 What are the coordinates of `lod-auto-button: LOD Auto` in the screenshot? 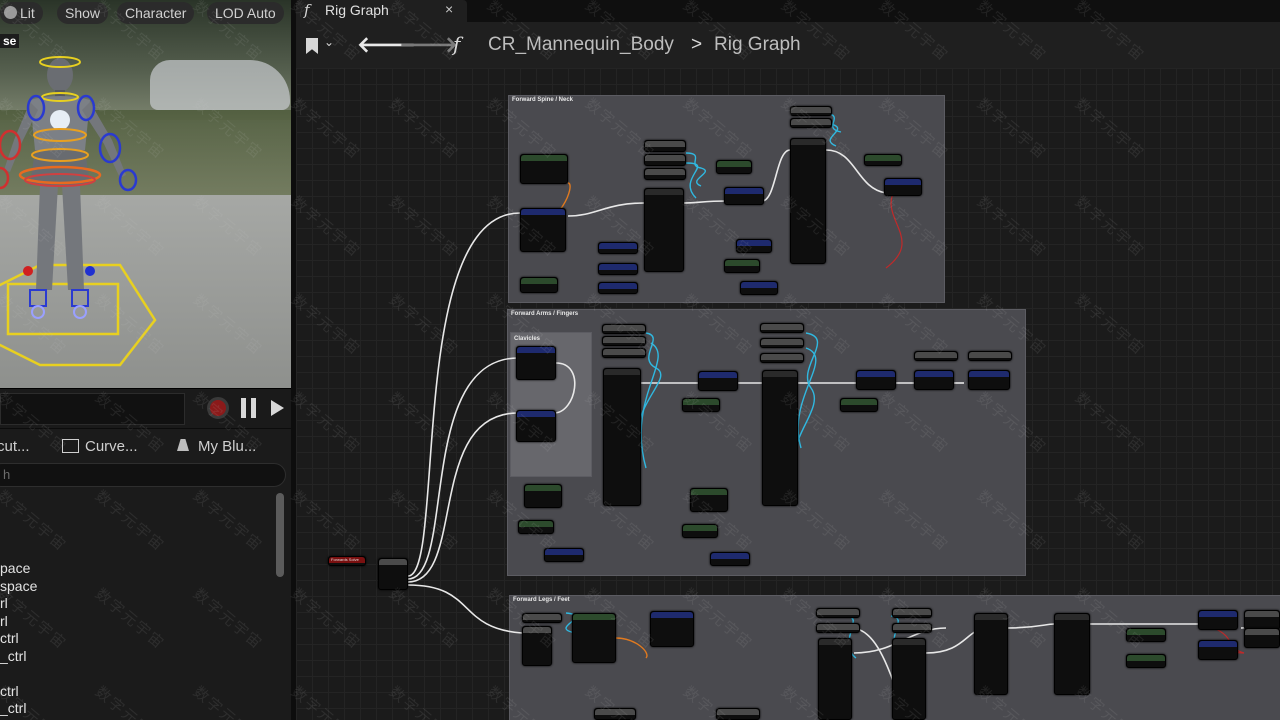 It's located at (245, 13).